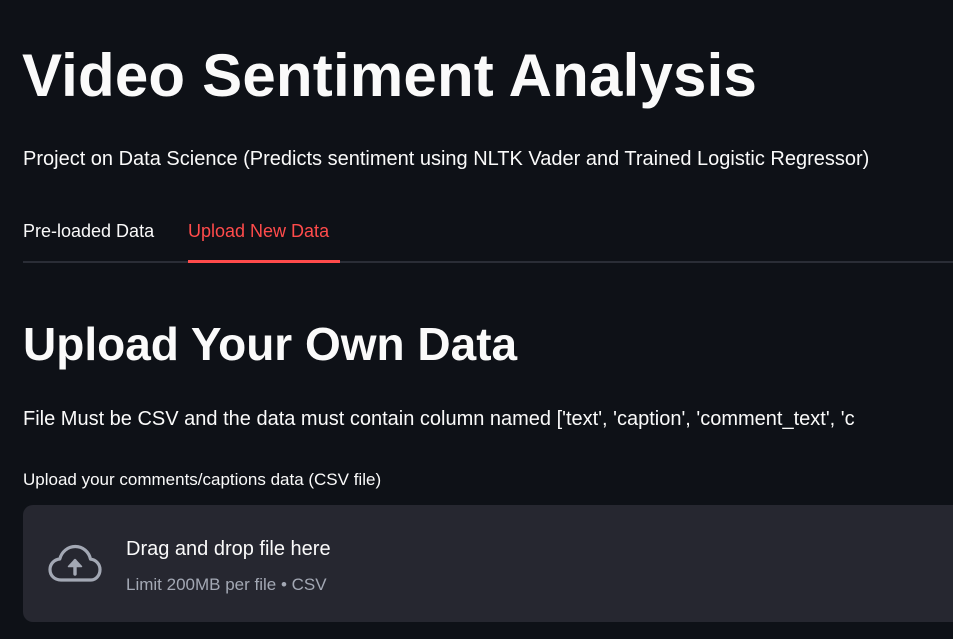 Image resolution: width=953 pixels, height=639 pixels. Describe the element at coordinates (88, 231) in the screenshot. I see `tab-pre-loaded-data: Pre-loaded Data` at that location.